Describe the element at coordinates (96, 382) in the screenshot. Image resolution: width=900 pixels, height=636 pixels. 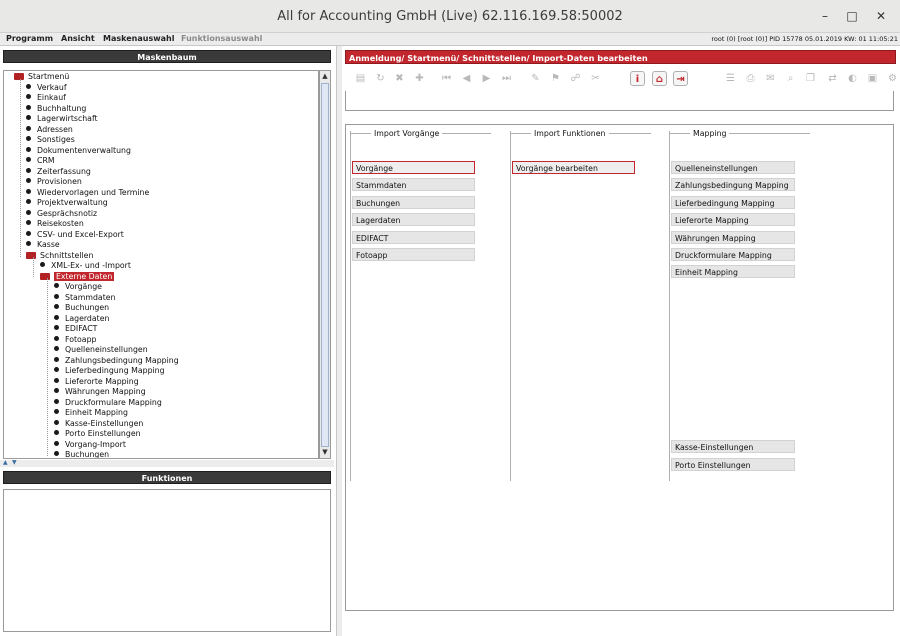
I see `tree-node: Lieferorte Mapping` at that location.